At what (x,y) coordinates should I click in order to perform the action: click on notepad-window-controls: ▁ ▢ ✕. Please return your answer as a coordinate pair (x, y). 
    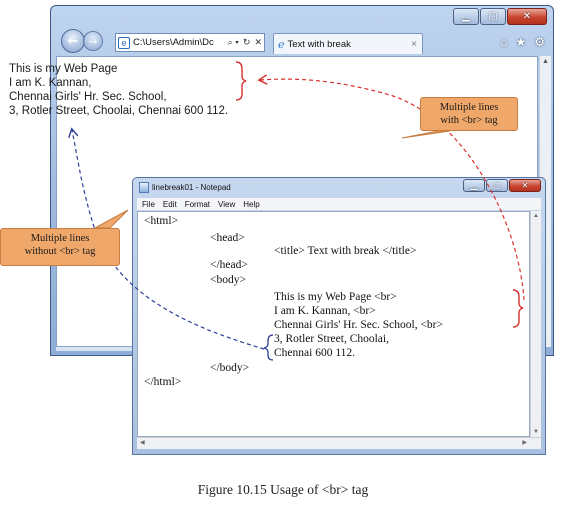
    Looking at the image, I should click on (501, 185).